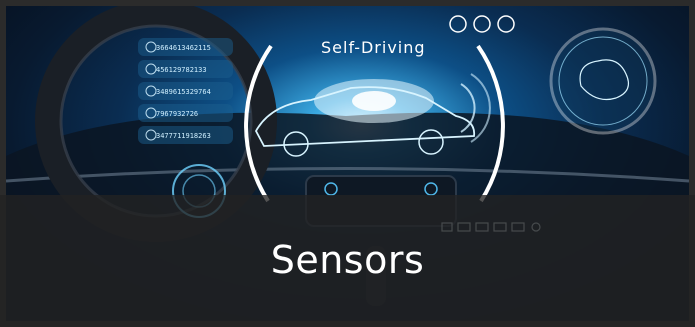 The image size is (695, 327). Describe the element at coordinates (347, 260) in the screenshot. I see `caption-title: Sensors` at that location.